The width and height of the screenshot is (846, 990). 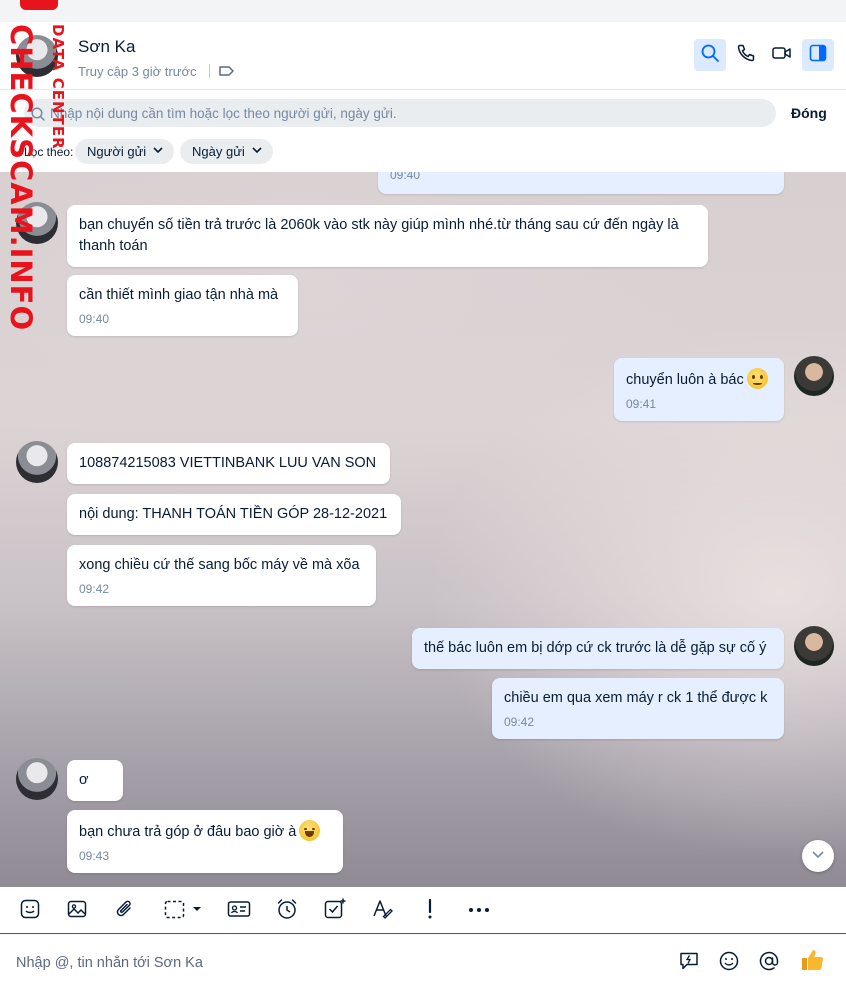 I want to click on message-bubble-incoming: 108874215083 VIETTINBANK LUU VAN SON, so click(x=228, y=463).